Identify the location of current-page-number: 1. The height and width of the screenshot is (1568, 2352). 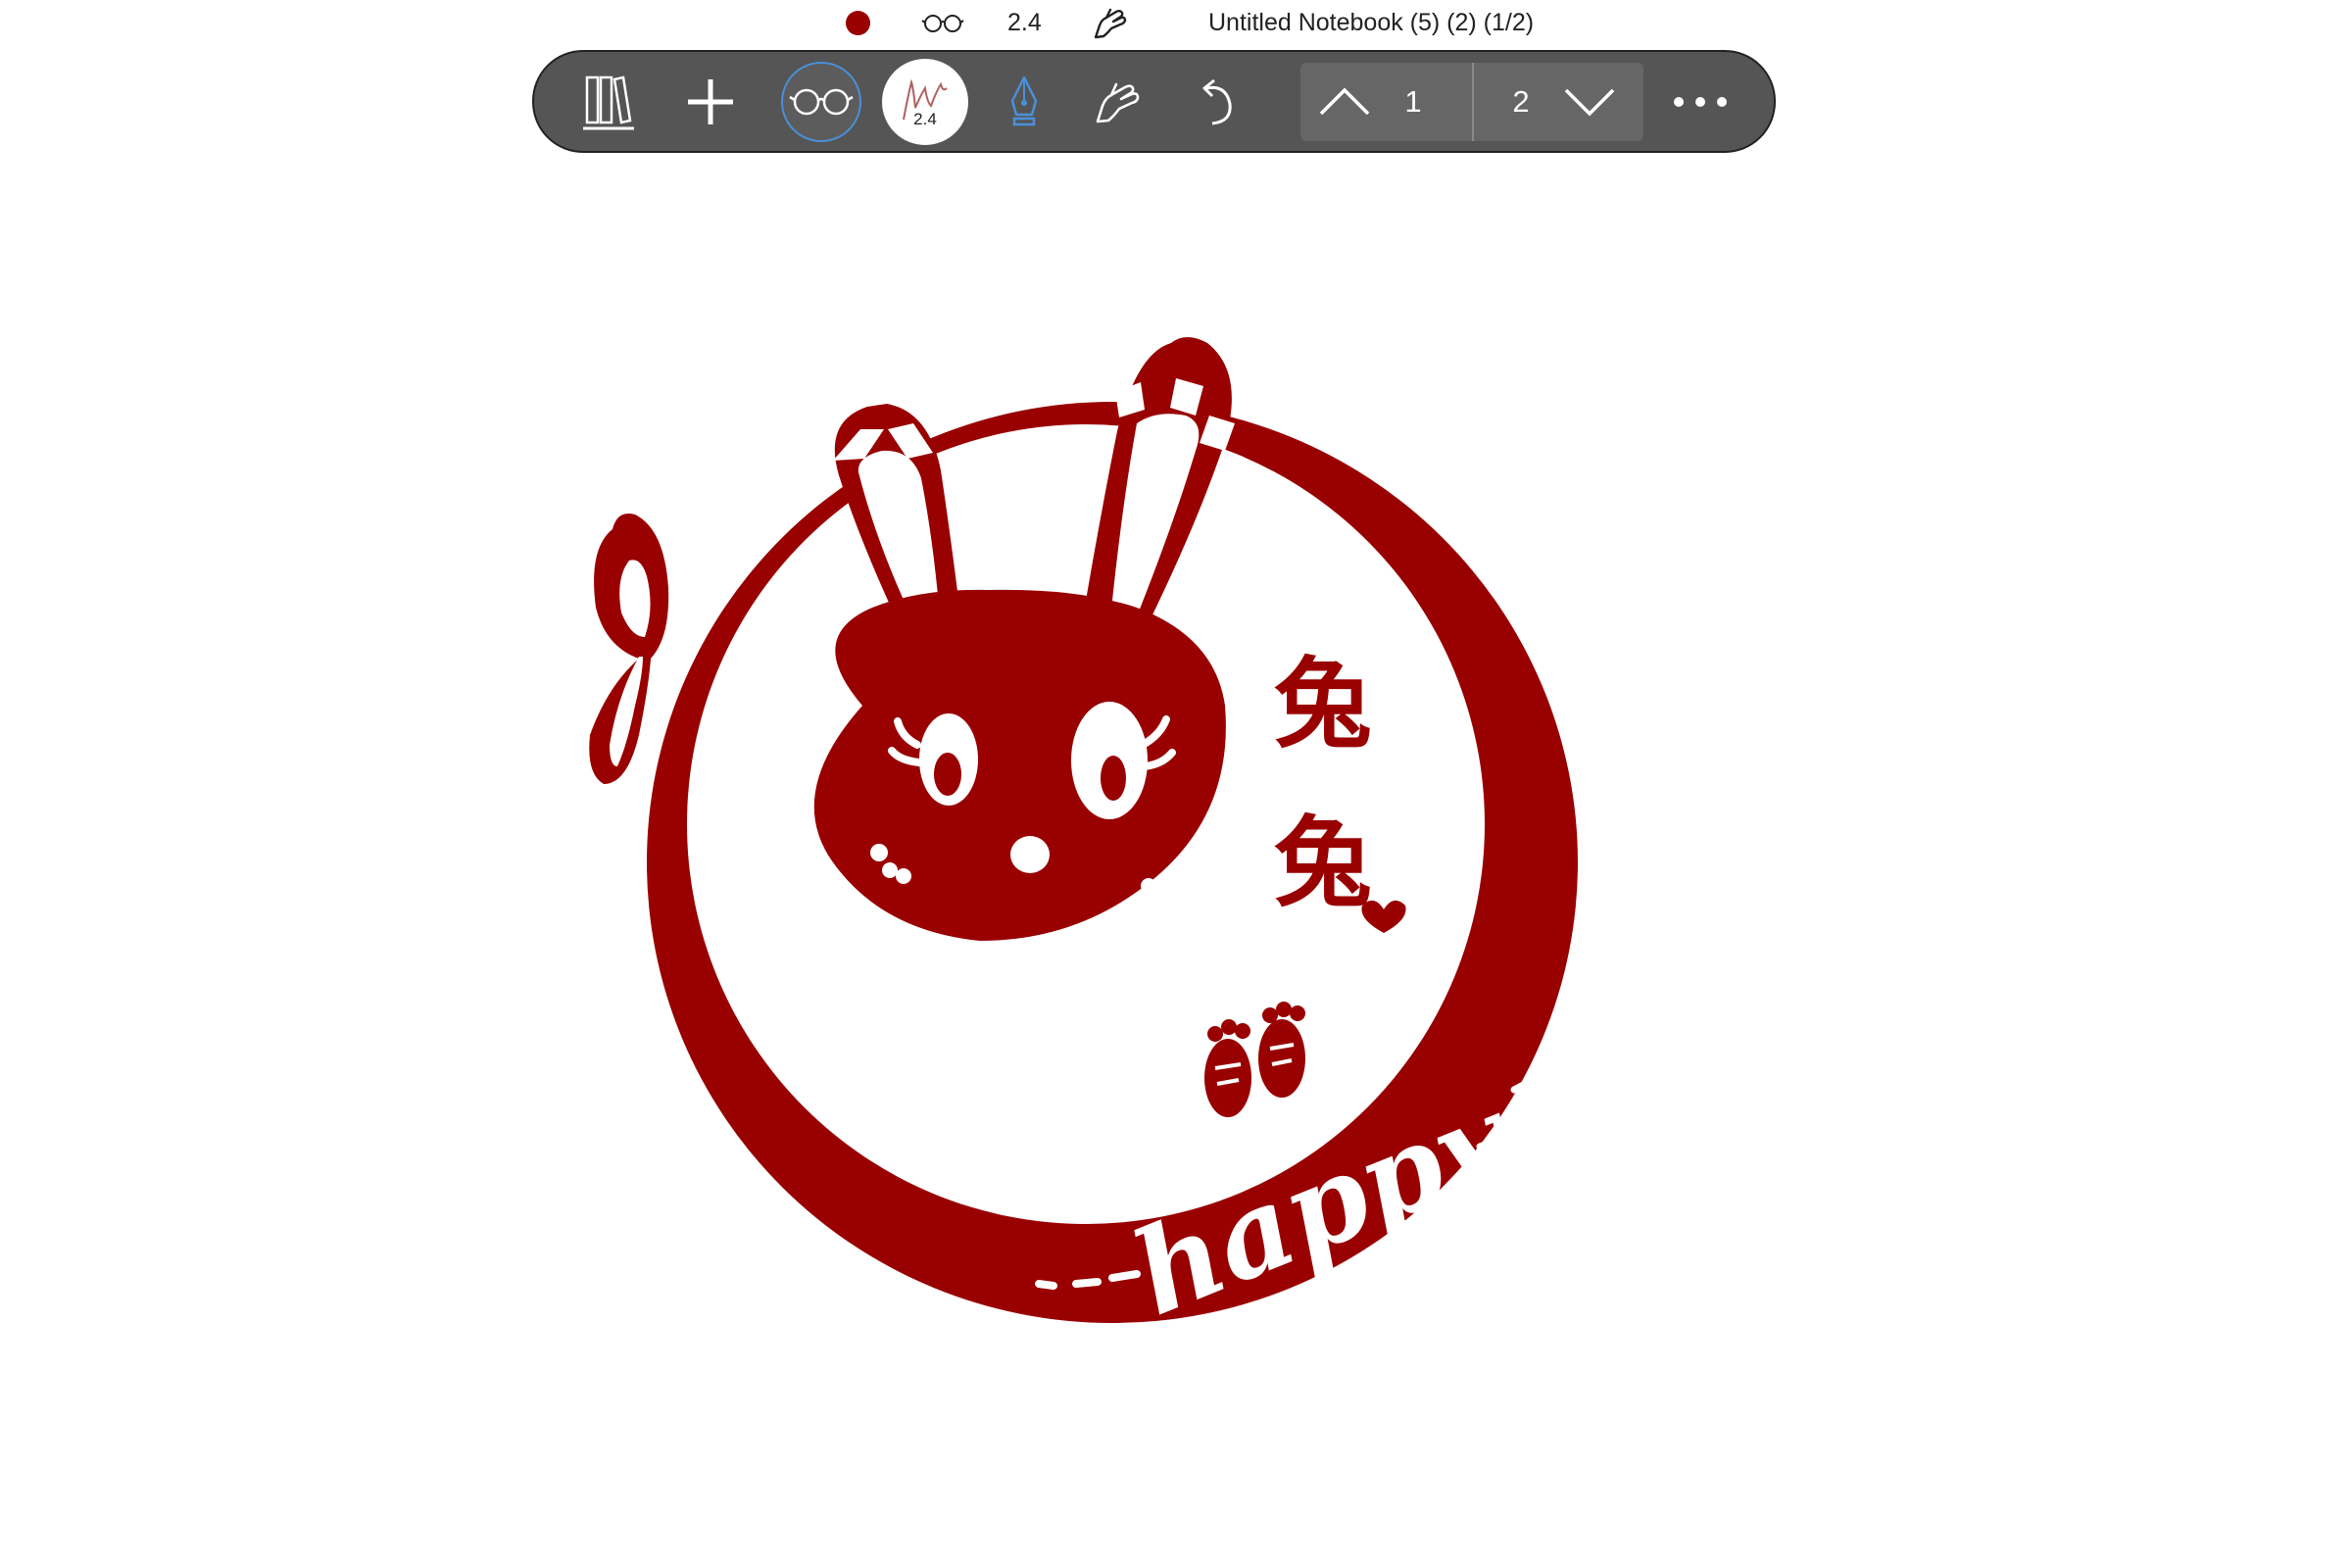
(1413, 101).